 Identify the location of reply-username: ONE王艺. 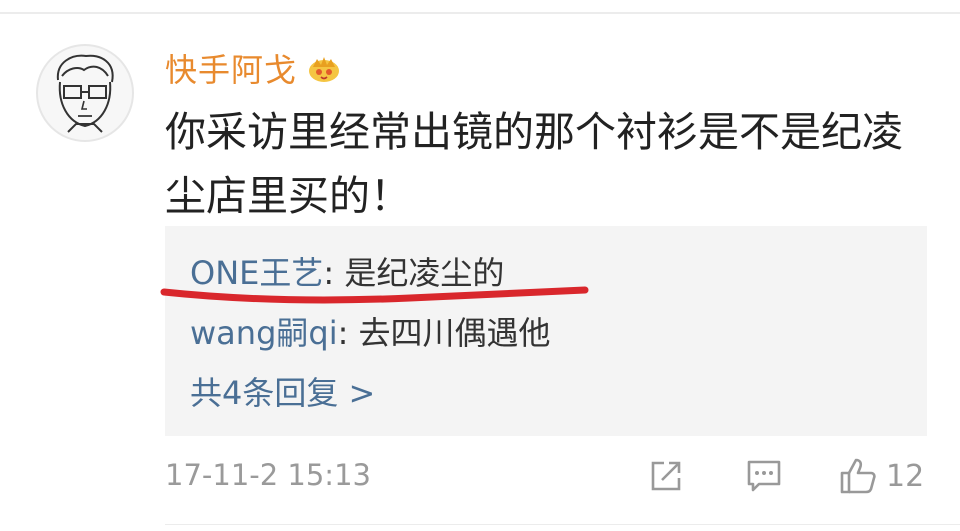
(256, 273).